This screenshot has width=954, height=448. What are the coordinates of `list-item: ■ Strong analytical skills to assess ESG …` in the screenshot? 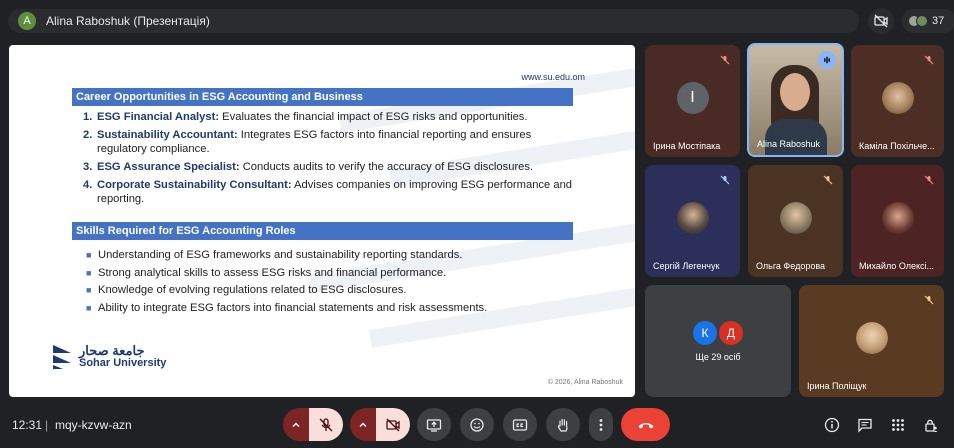 It's located at (266, 272).